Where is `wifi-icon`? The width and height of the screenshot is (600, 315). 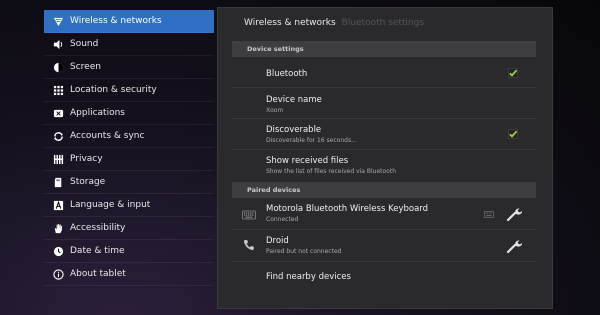 wifi-icon is located at coordinates (58, 21).